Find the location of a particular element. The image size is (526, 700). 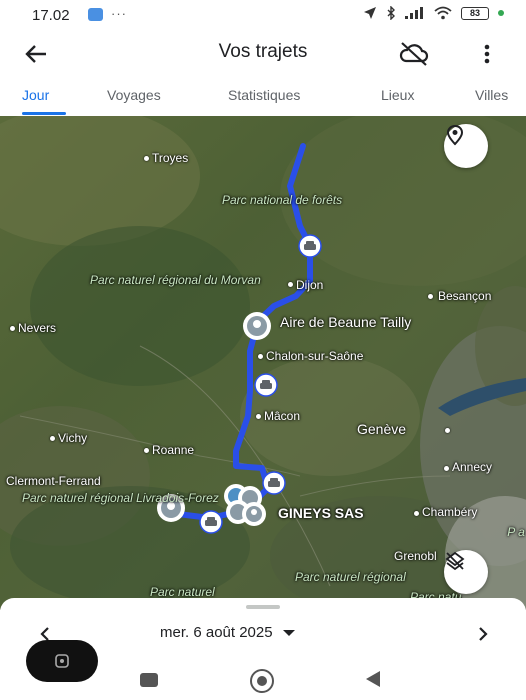

floating-assist-button is located at coordinates (62, 661).